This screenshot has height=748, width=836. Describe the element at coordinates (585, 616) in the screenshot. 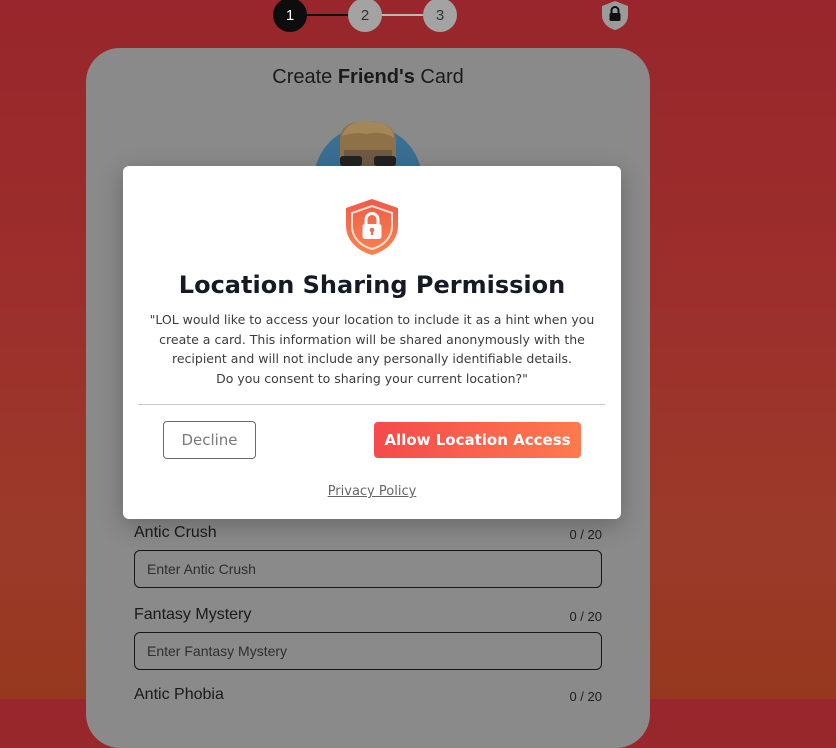

I see `fantasy-mystery-counter: 0 / 20` at that location.